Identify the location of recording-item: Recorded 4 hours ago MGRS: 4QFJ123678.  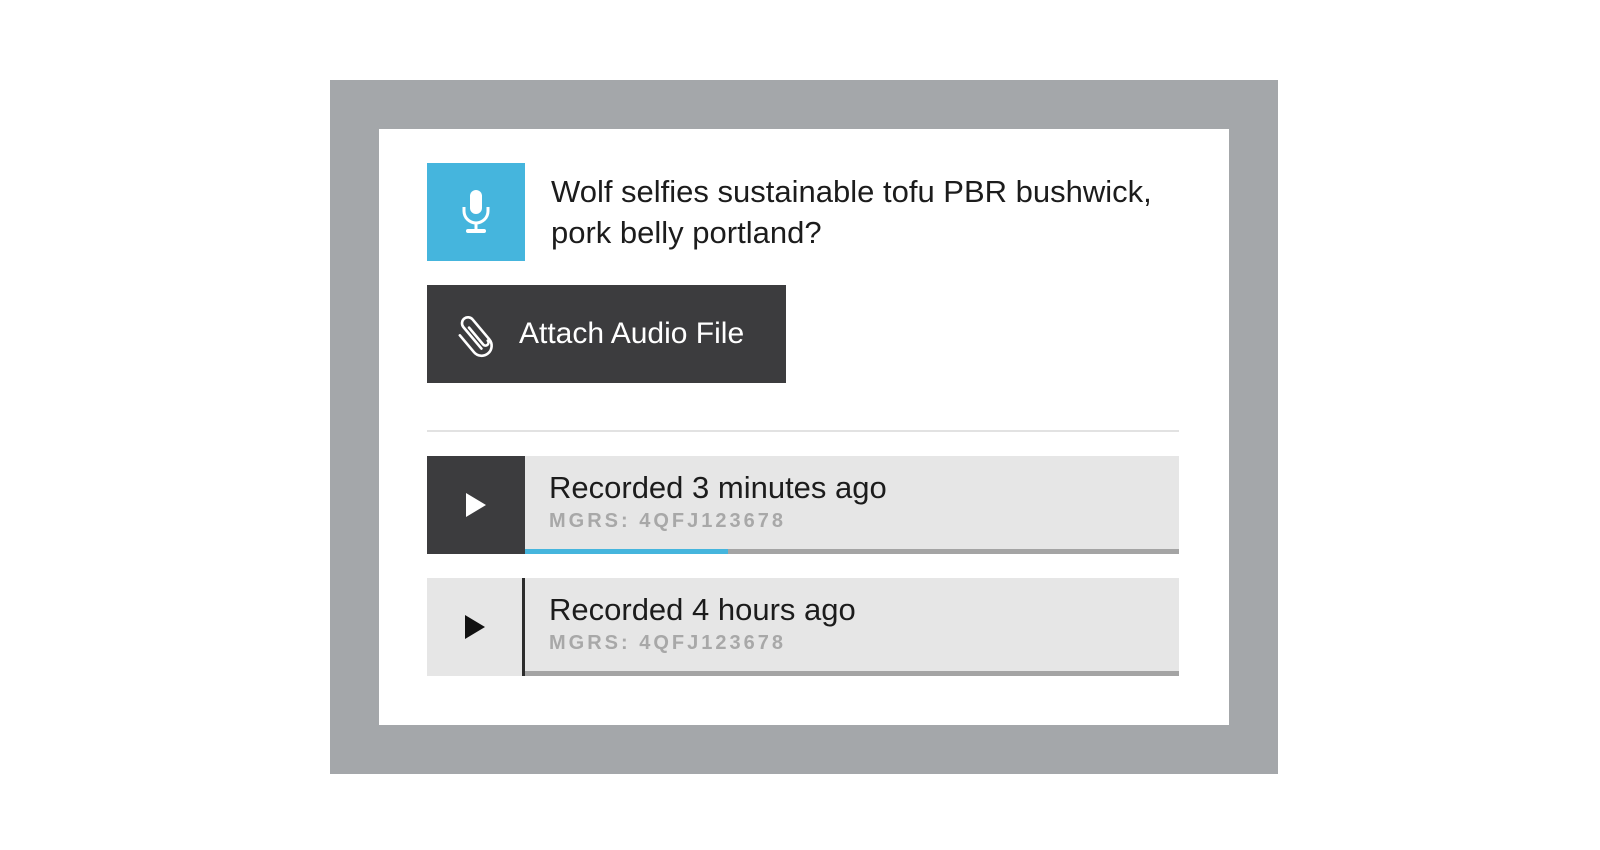
(803, 627).